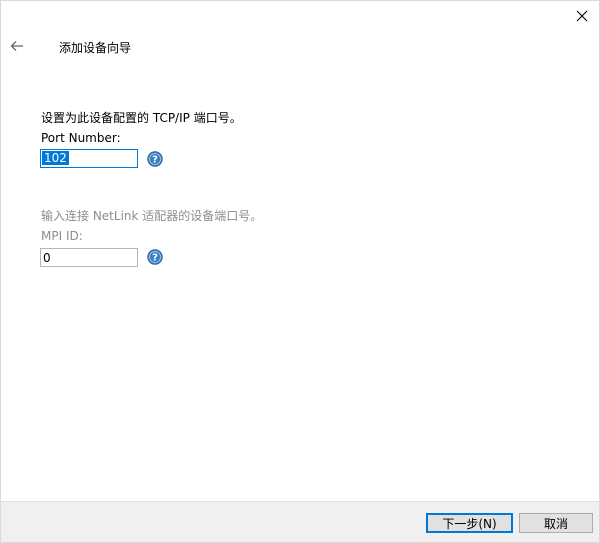 The width and height of the screenshot is (600, 543). I want to click on next-button: 下一步(N), so click(469, 523).